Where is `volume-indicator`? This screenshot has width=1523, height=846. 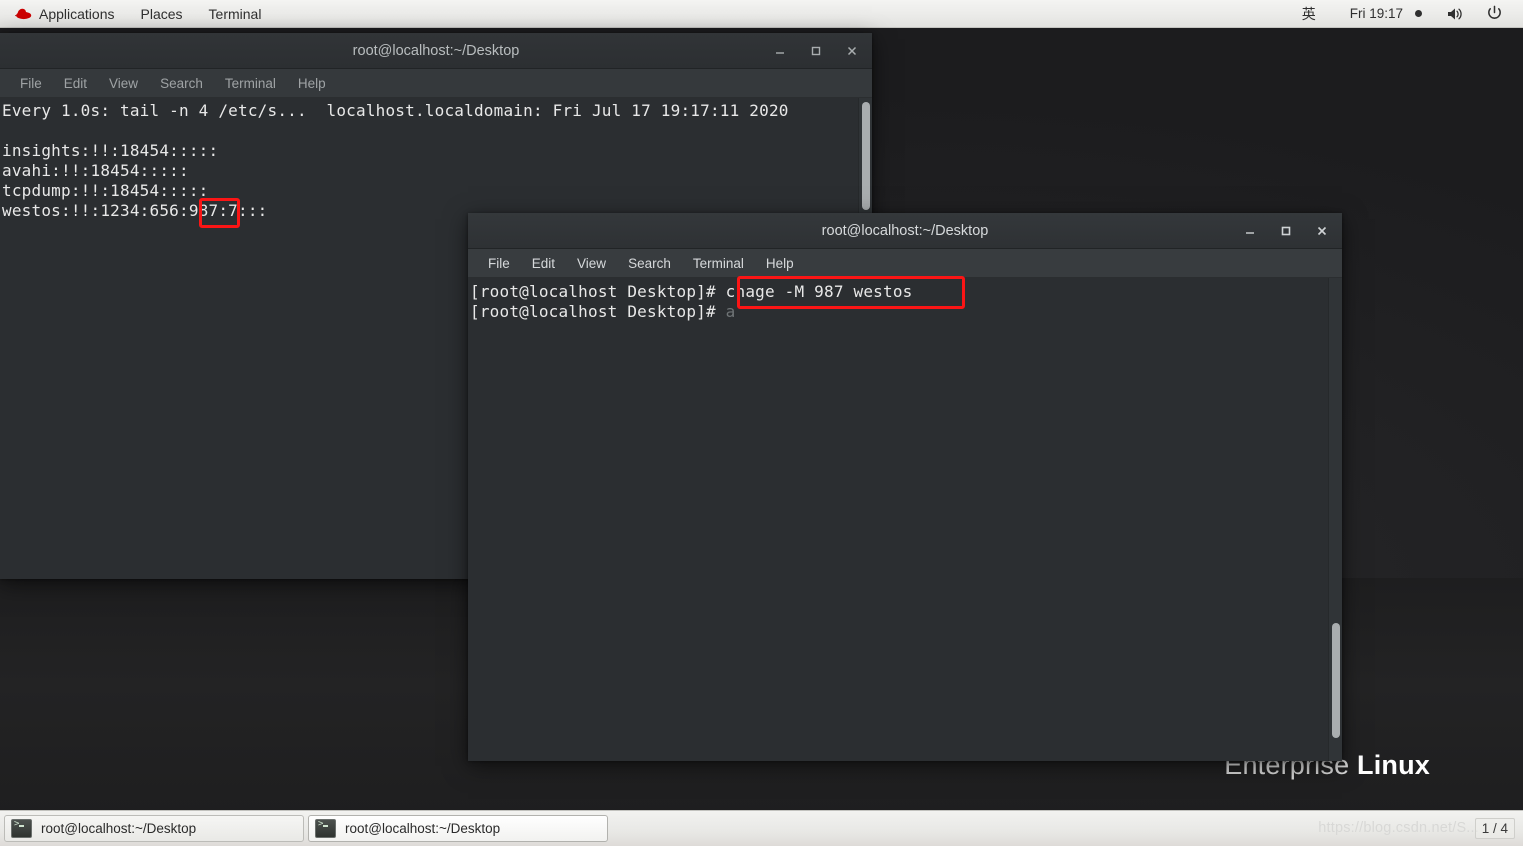 volume-indicator is located at coordinates (1455, 14).